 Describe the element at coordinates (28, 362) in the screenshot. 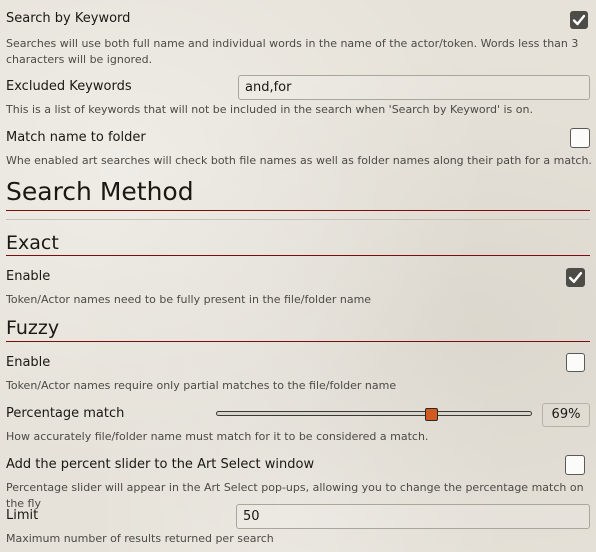

I see `fuzzy-enable-label: Enable` at that location.